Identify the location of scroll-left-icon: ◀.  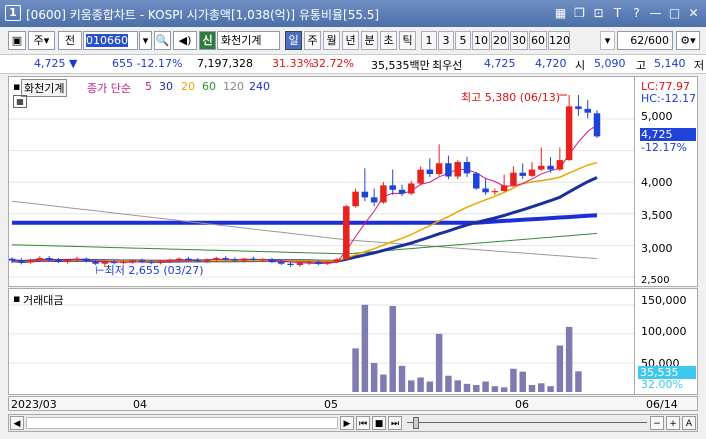
(17, 423).